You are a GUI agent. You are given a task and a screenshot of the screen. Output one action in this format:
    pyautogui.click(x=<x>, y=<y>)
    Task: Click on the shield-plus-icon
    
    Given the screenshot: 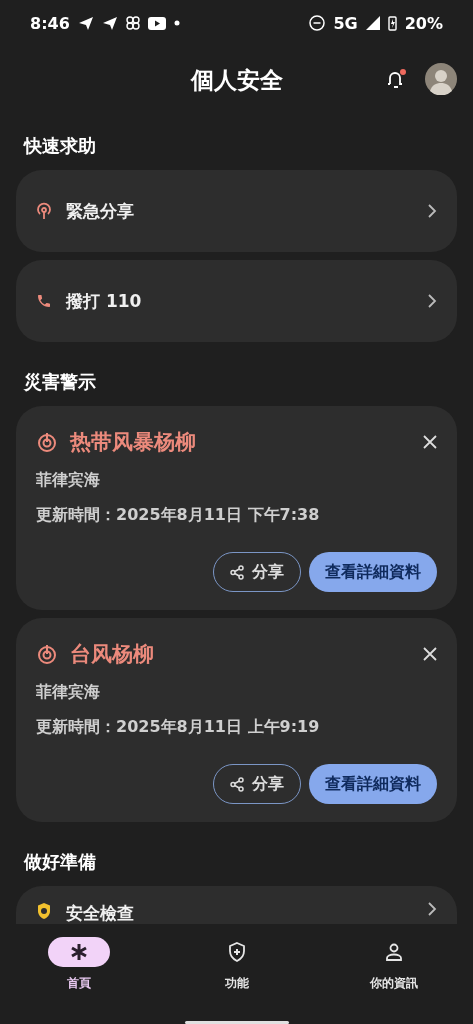 What is the action you would take?
    pyautogui.click(x=236, y=952)
    